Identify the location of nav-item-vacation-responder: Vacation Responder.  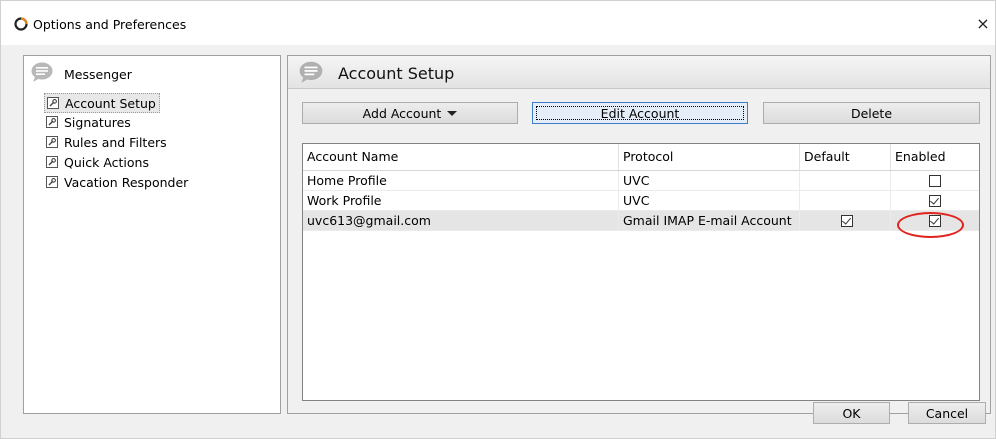
(117, 182).